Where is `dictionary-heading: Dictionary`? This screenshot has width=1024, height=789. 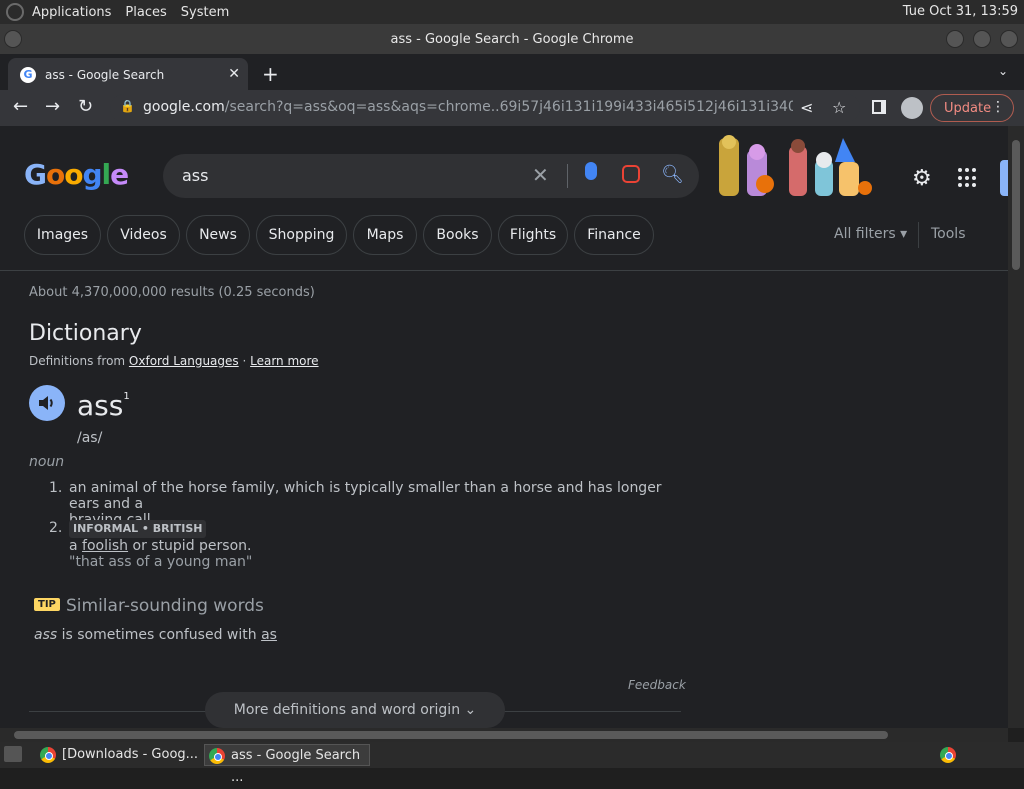 dictionary-heading: Dictionary is located at coordinates (85, 333).